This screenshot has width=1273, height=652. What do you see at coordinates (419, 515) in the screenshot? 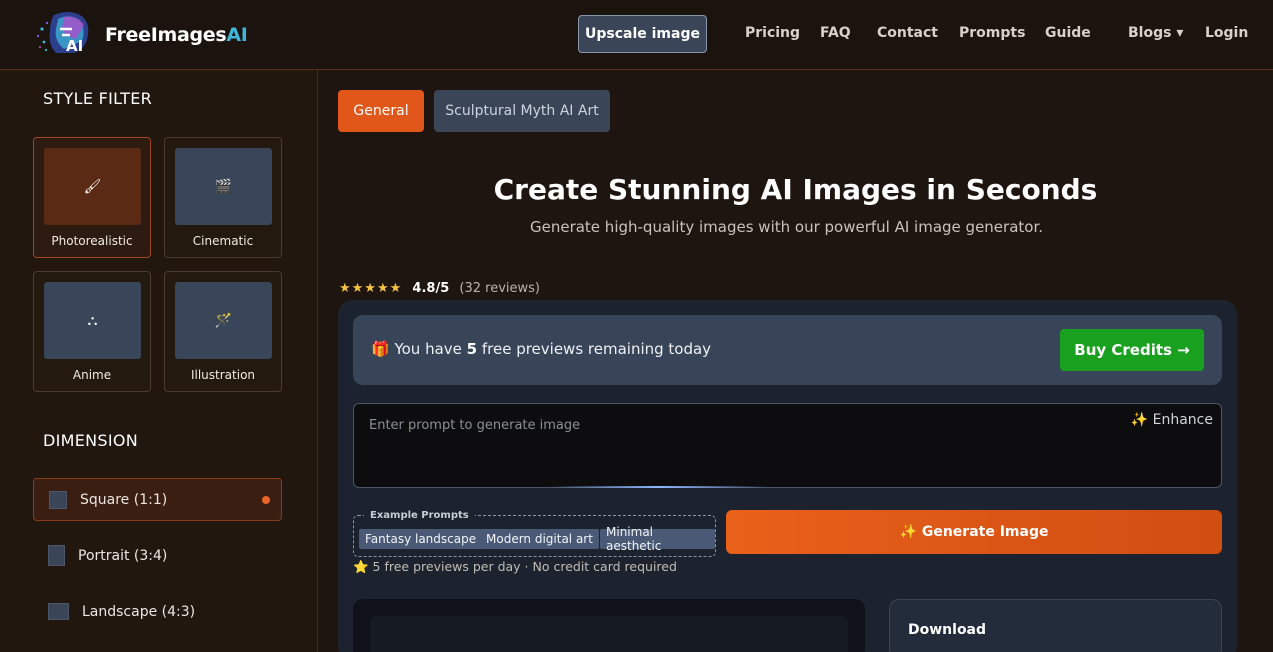
I see `example-prompts-label: Example Prompts` at bounding box center [419, 515].